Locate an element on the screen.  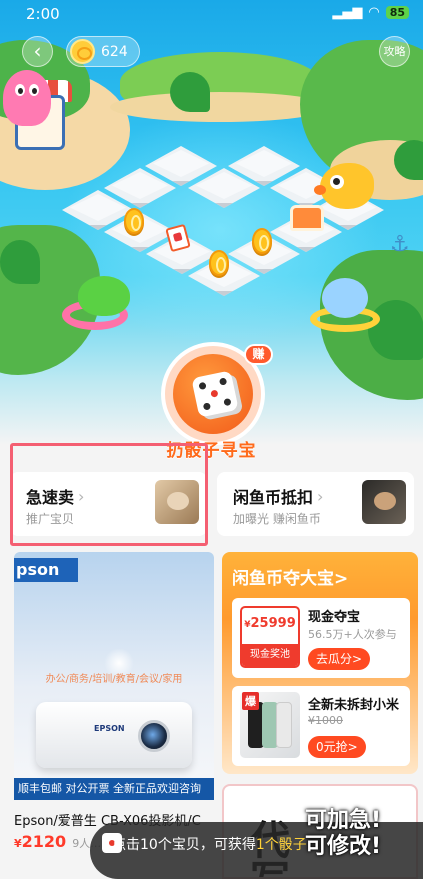
dice-icon is located at coordinates (215, 394).